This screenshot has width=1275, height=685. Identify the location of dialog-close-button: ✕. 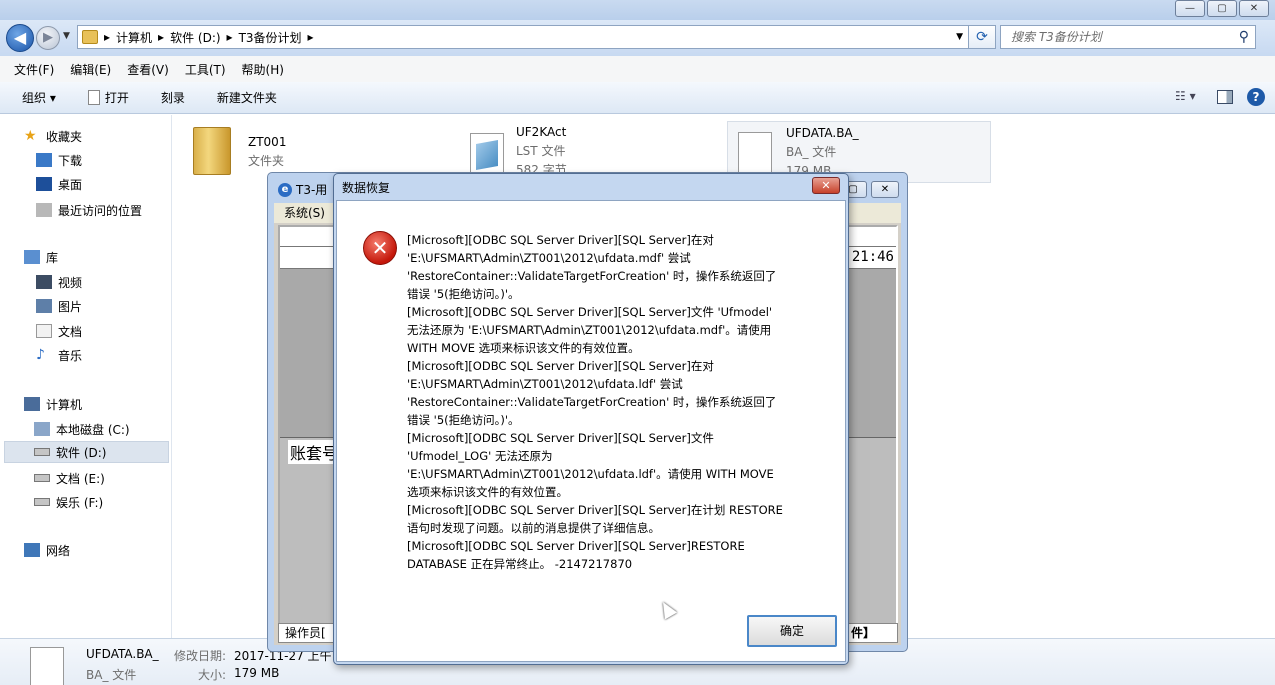
(826, 185).